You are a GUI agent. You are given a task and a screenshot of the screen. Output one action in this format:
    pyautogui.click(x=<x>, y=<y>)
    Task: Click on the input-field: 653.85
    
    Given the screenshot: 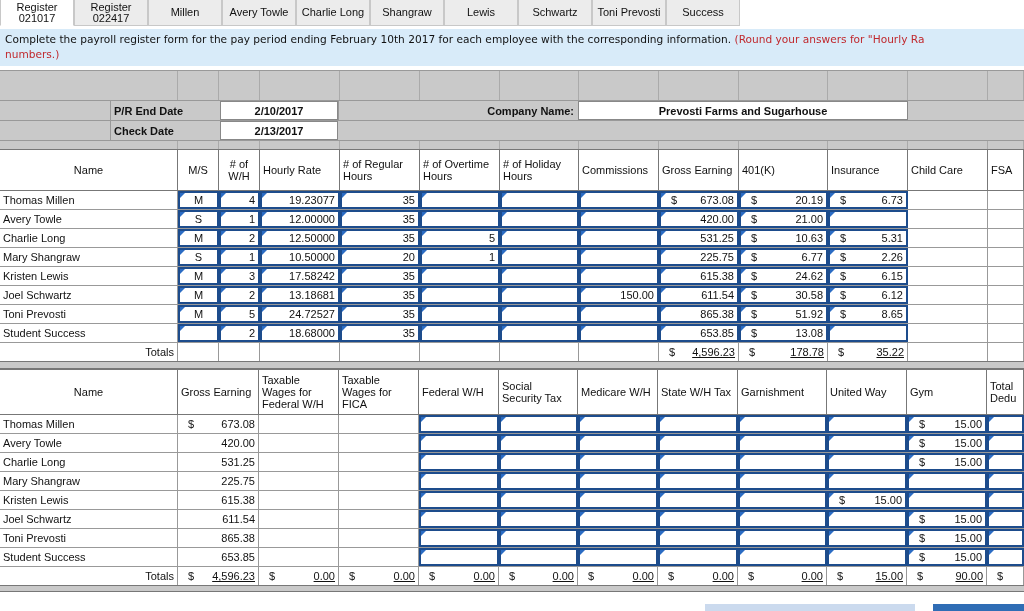 What is the action you would take?
    pyautogui.click(x=699, y=333)
    